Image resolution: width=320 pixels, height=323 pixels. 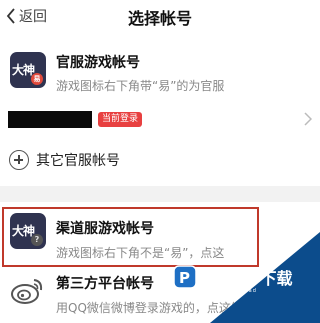 I want to click on add-other-account-button: 其它官服帐号, so click(x=64, y=160).